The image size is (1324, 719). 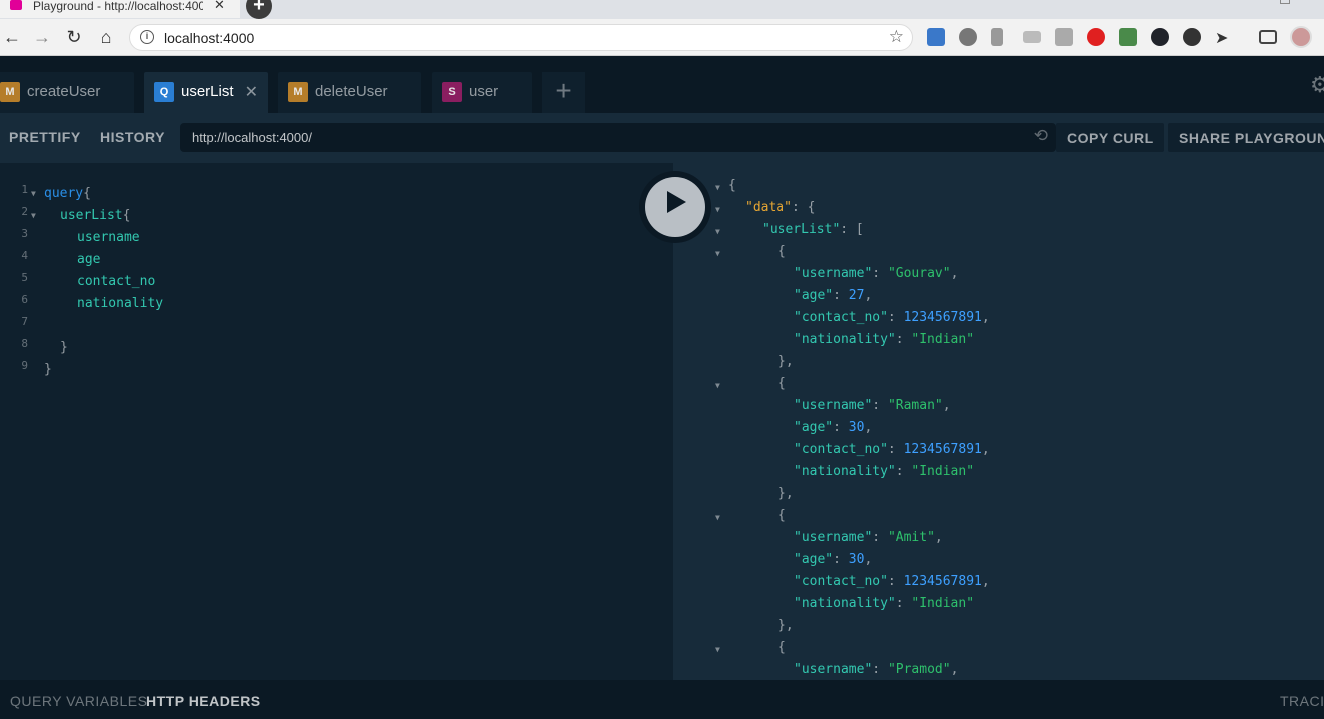 I want to click on extension-sheet-icon, so click(x=1128, y=37).